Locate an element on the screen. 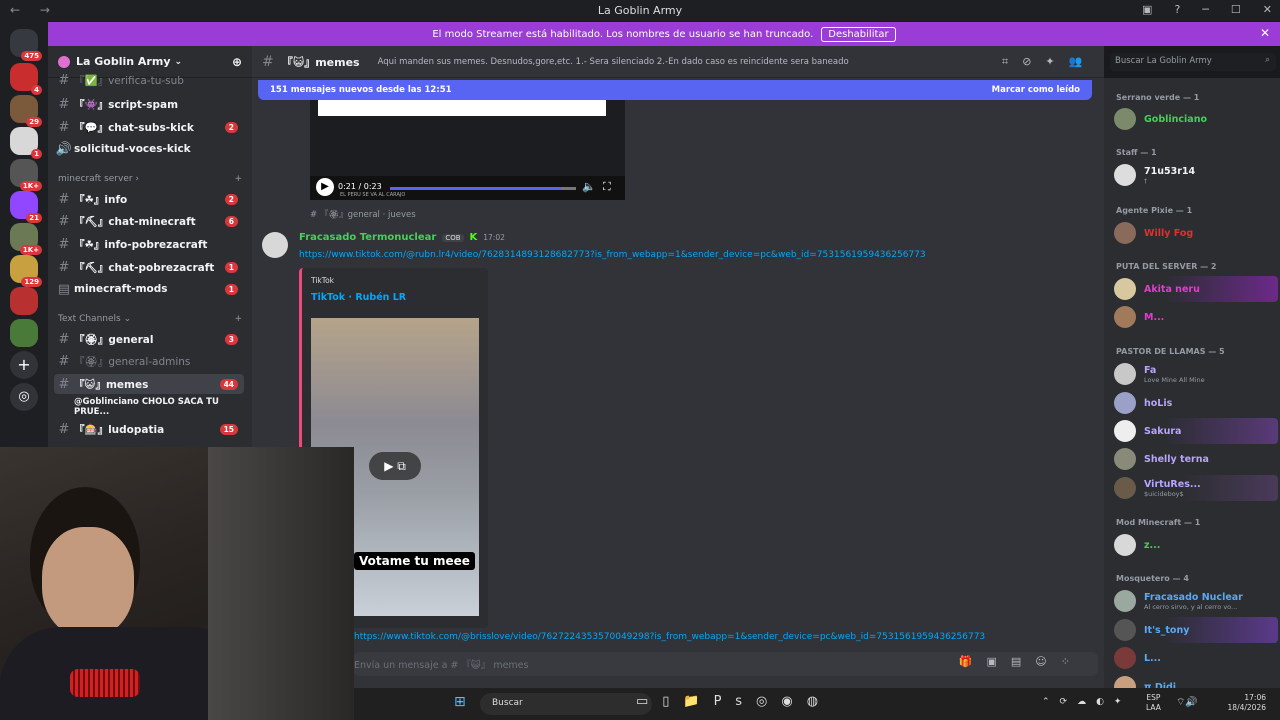 The width and height of the screenshot is (1280, 720). badge: 1 is located at coordinates (36, 154).